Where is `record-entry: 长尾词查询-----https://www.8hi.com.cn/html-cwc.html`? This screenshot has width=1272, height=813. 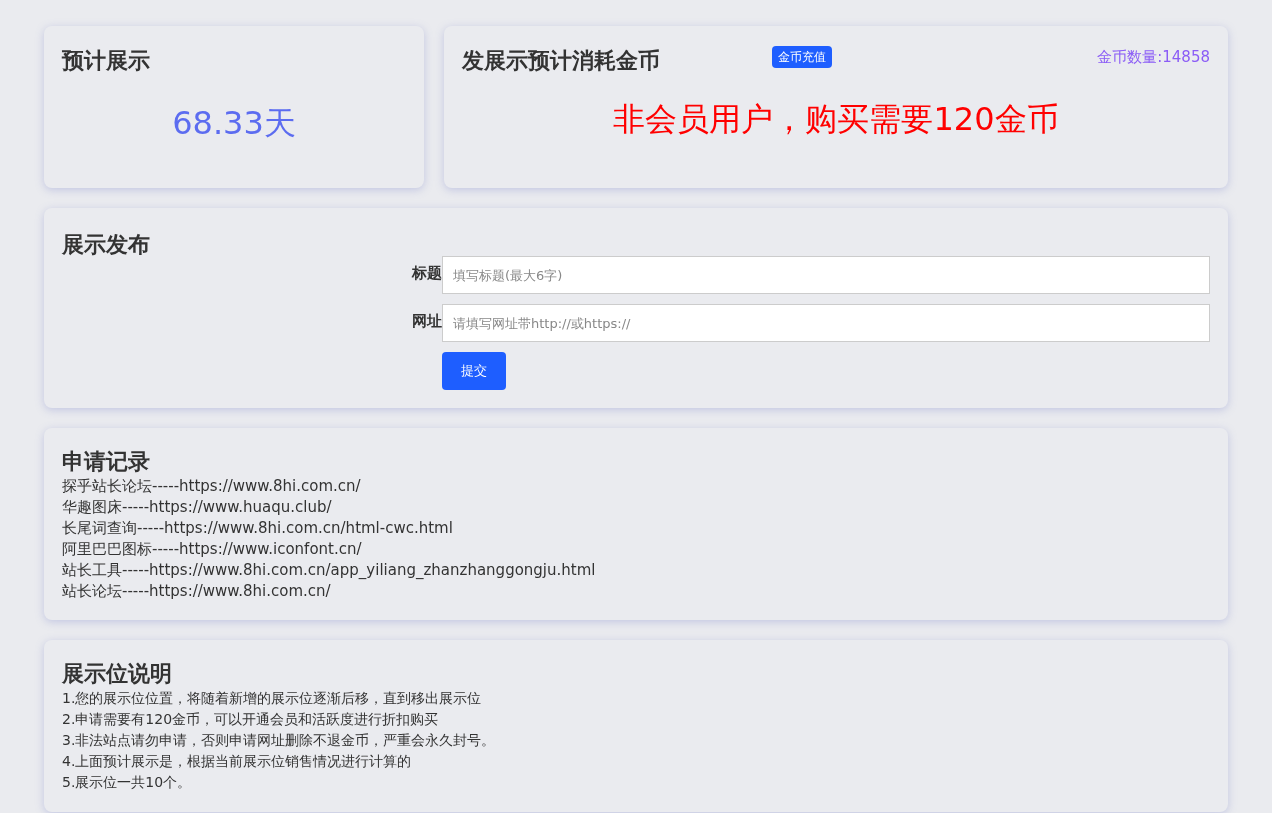 record-entry: 长尾词查询-----https://www.8hi.com.cn/html-cwc.html is located at coordinates (257, 528).